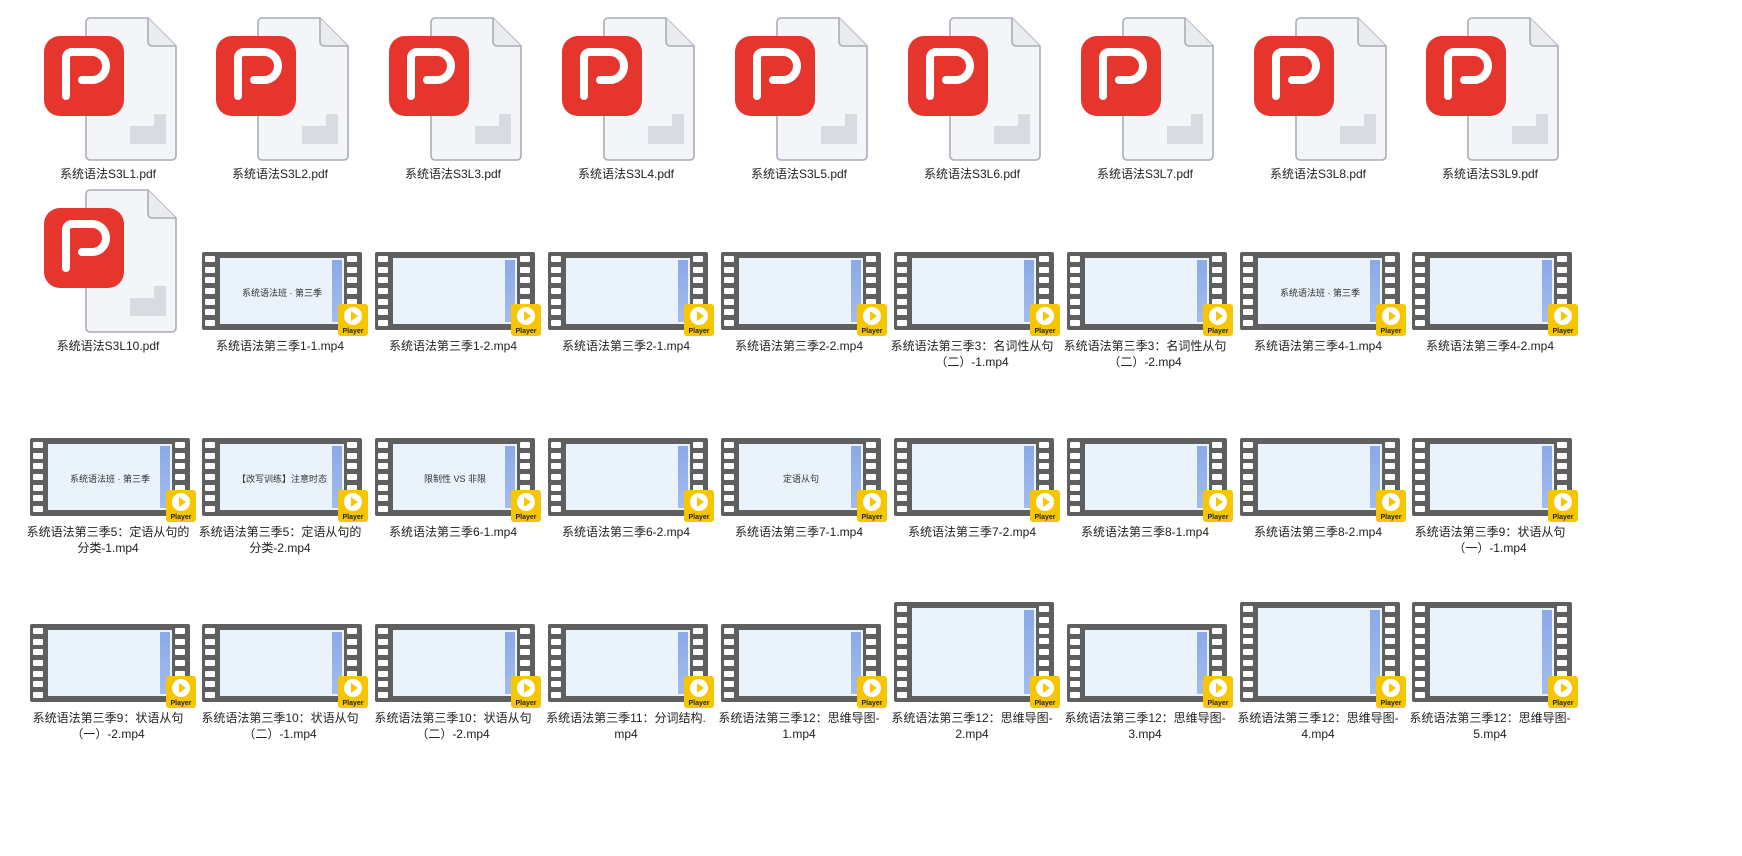  What do you see at coordinates (627, 456) in the screenshot?
I see `video-file-item: Player 系统语法第三季6-2.mp4` at bounding box center [627, 456].